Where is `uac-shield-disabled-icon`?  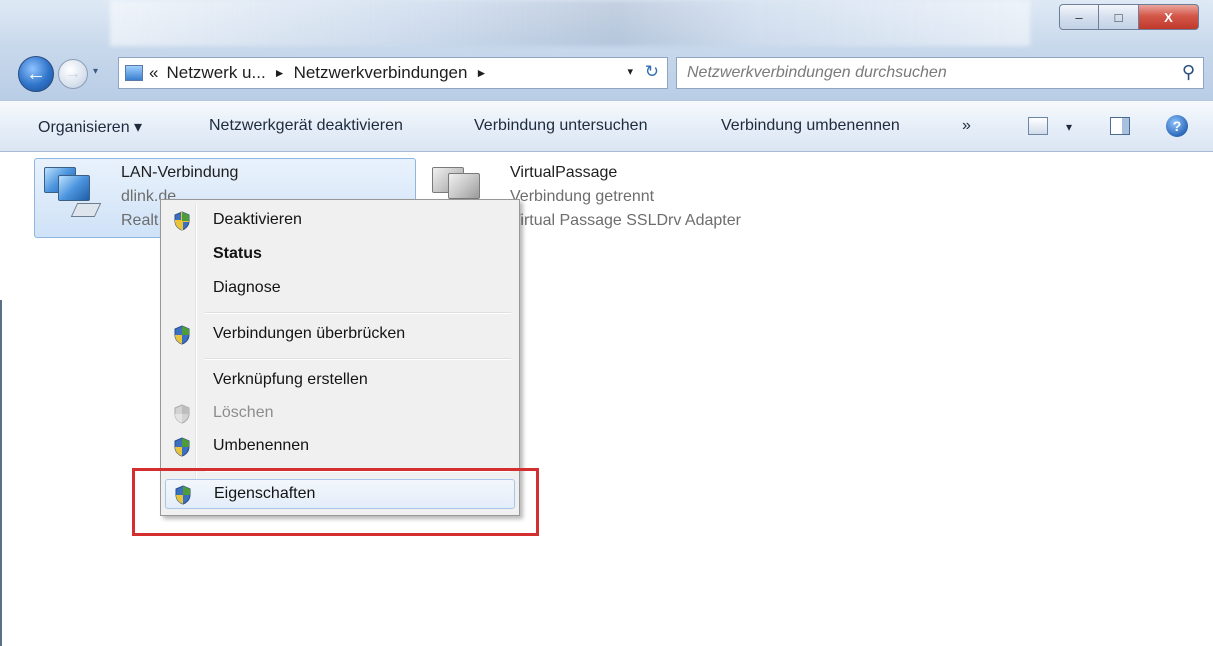
uac-shield-disabled-icon is located at coordinates (182, 414).